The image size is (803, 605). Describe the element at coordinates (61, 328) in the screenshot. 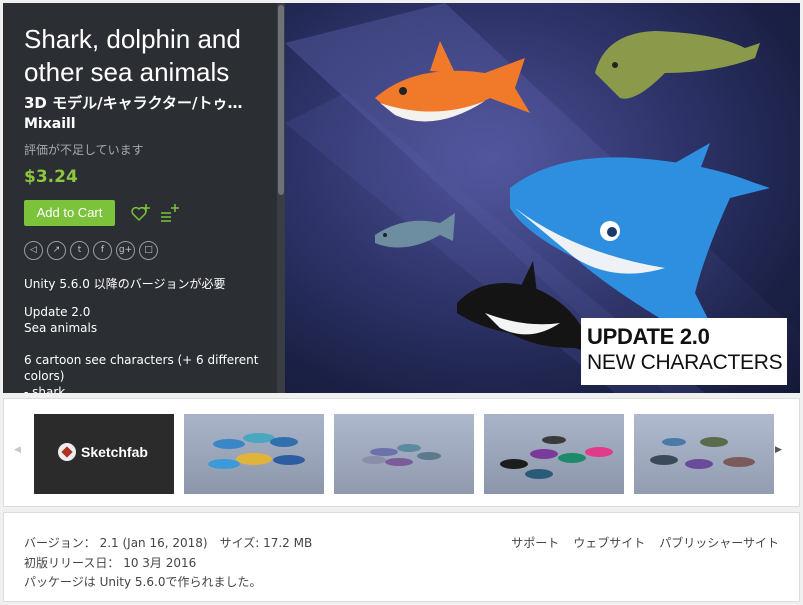

I see `update-line: Sea animals` at that location.